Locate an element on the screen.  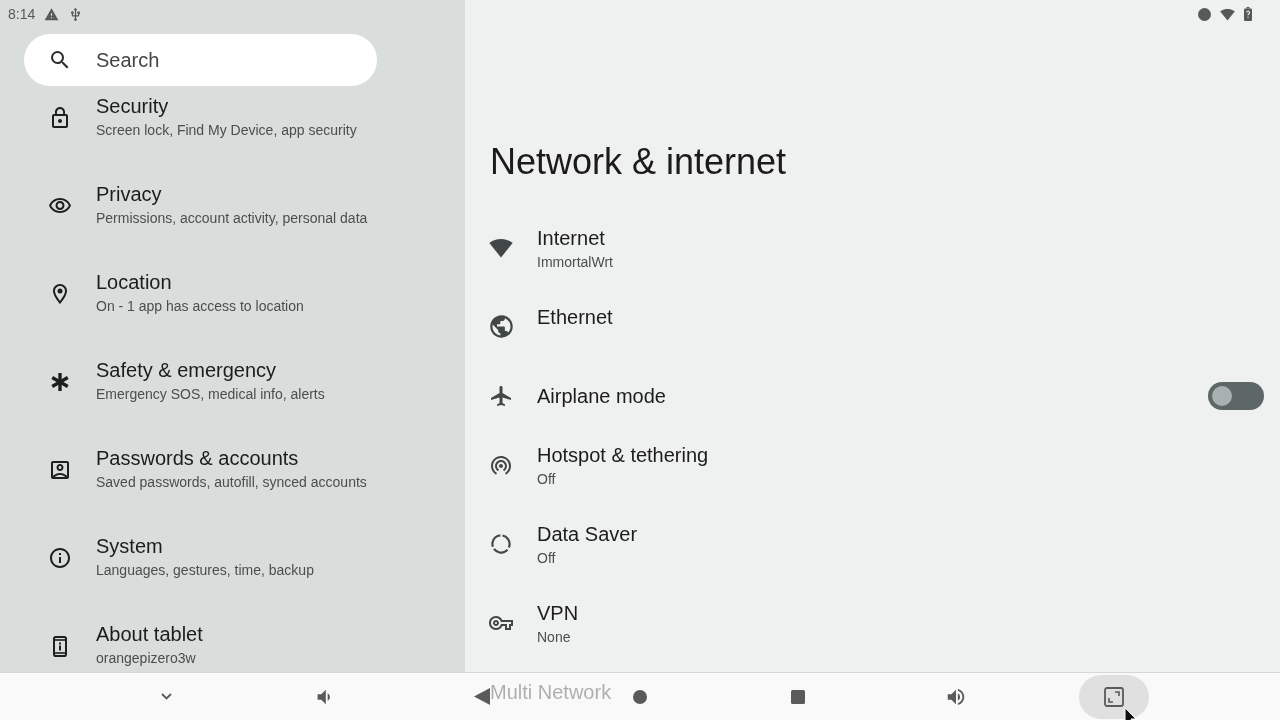
collapse-button is located at coordinates (166, 696).